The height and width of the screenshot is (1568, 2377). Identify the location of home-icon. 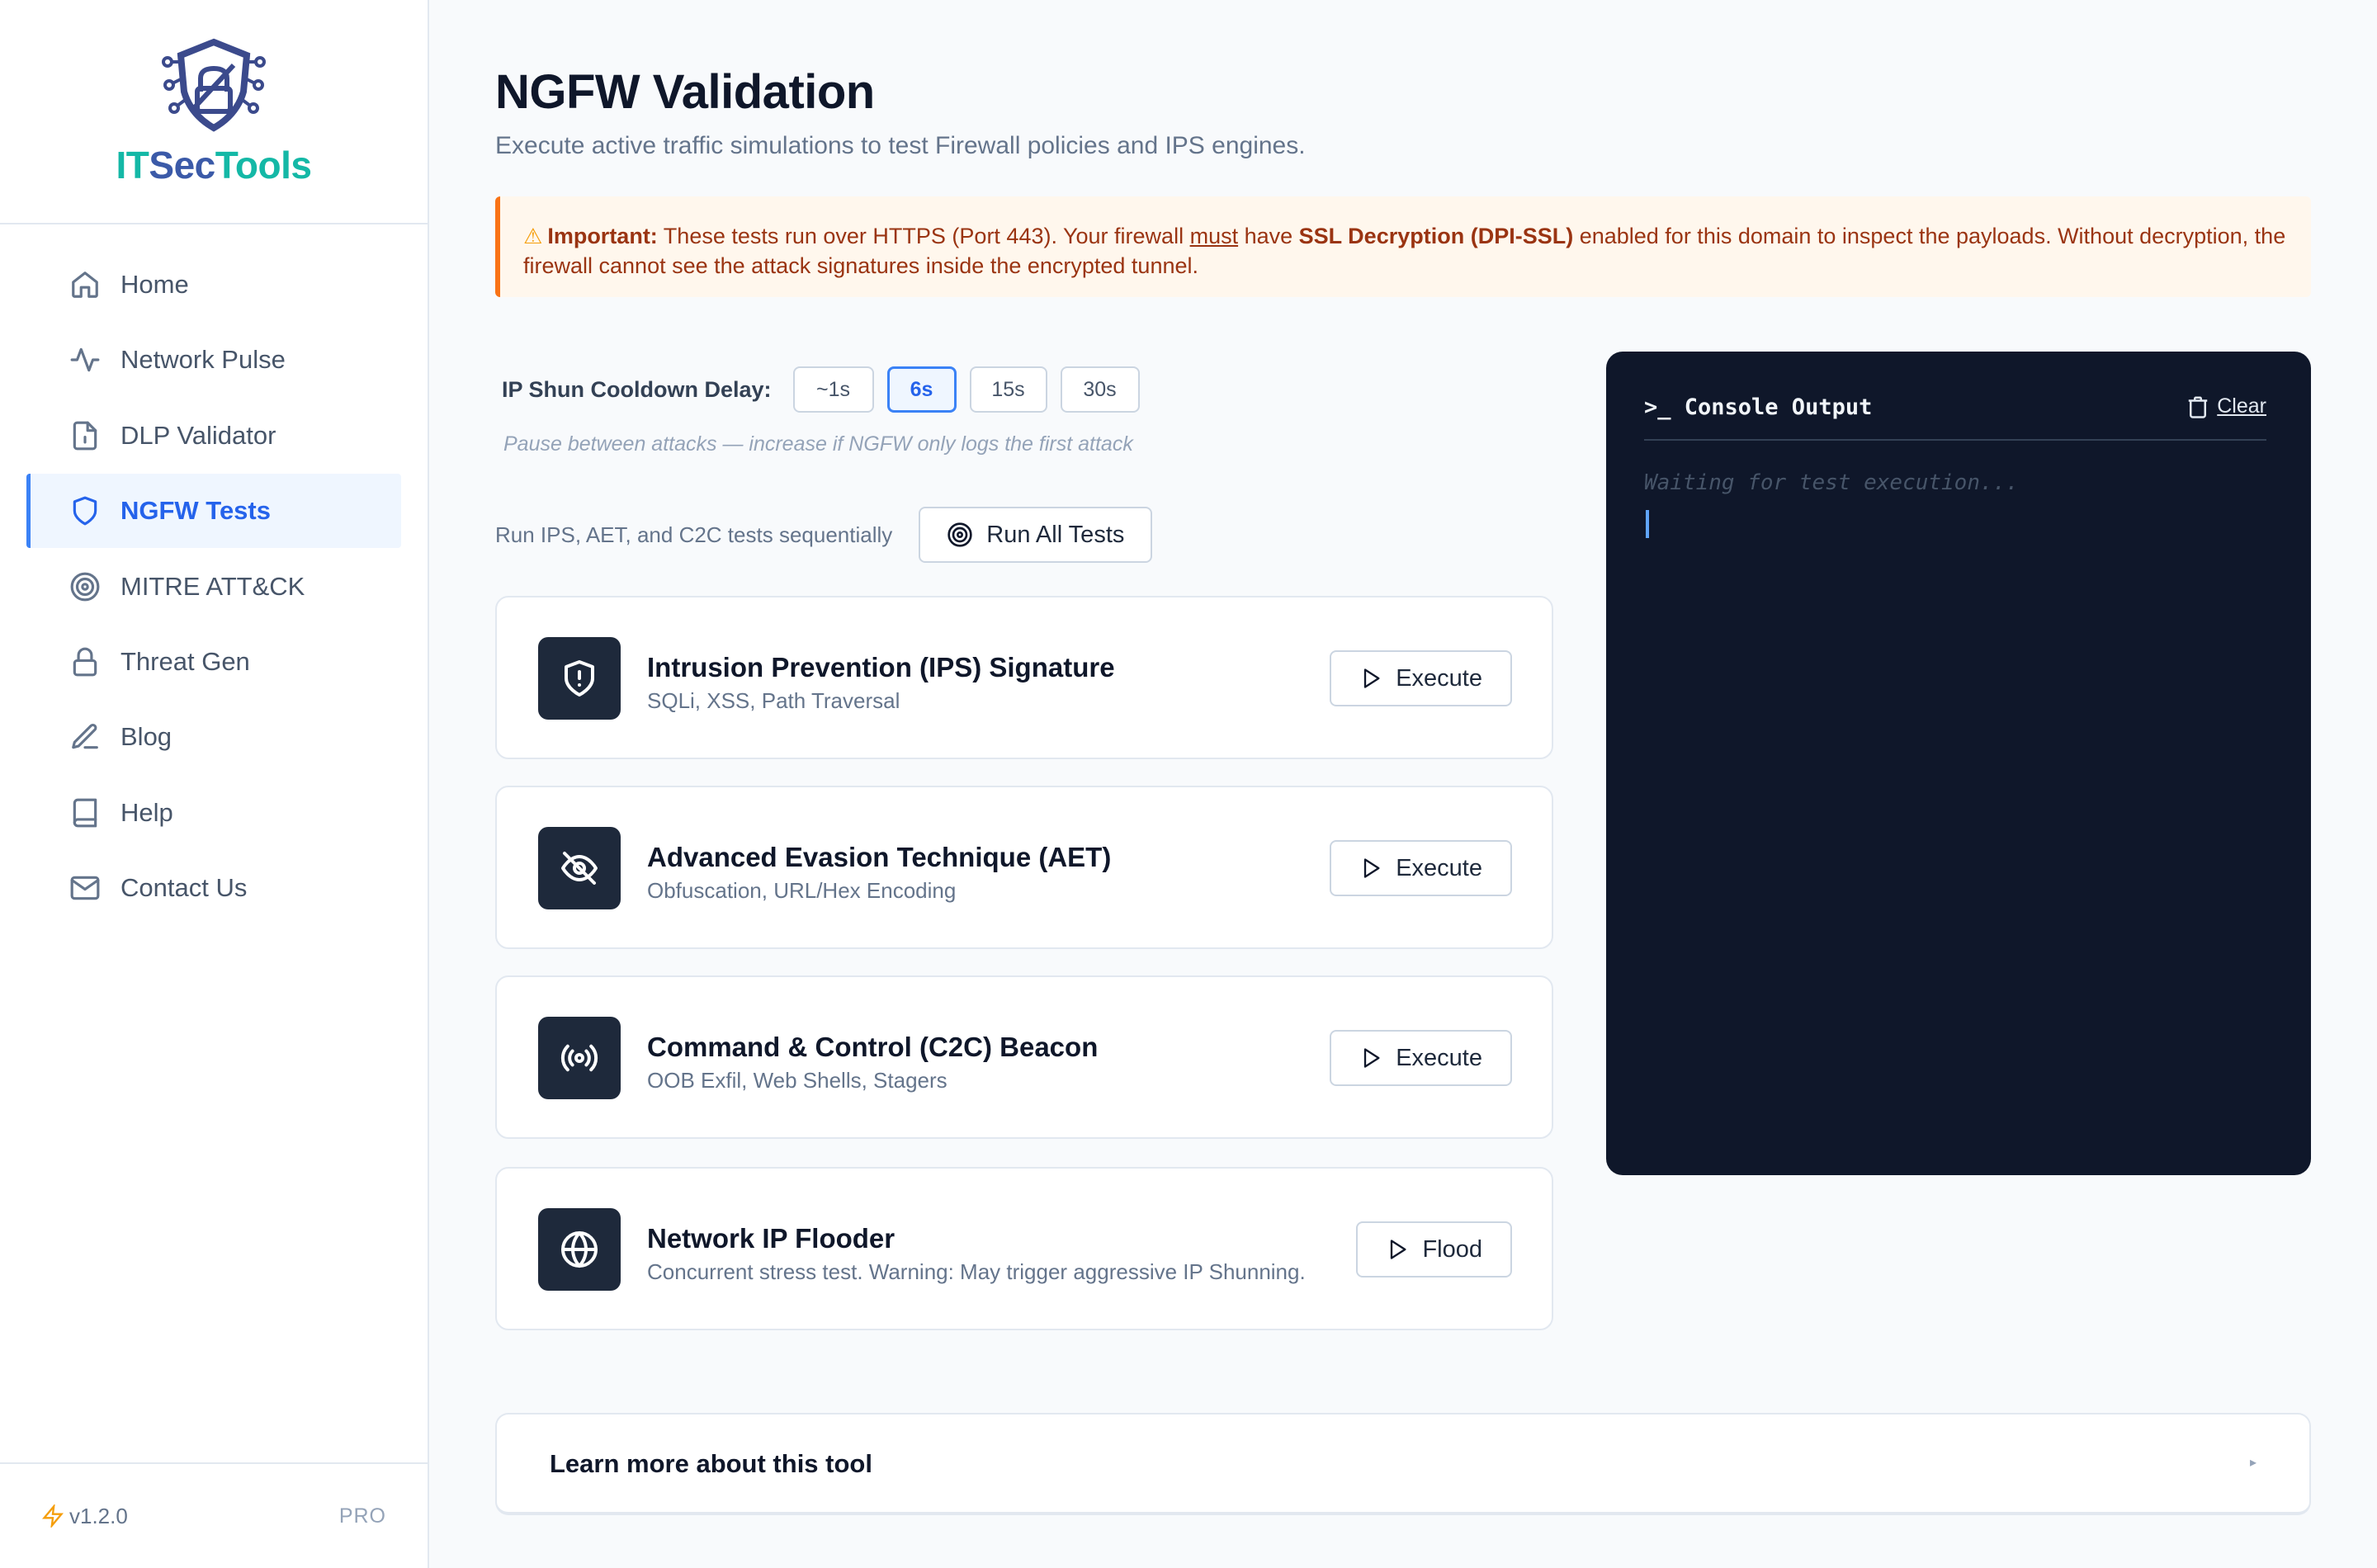
(85, 285).